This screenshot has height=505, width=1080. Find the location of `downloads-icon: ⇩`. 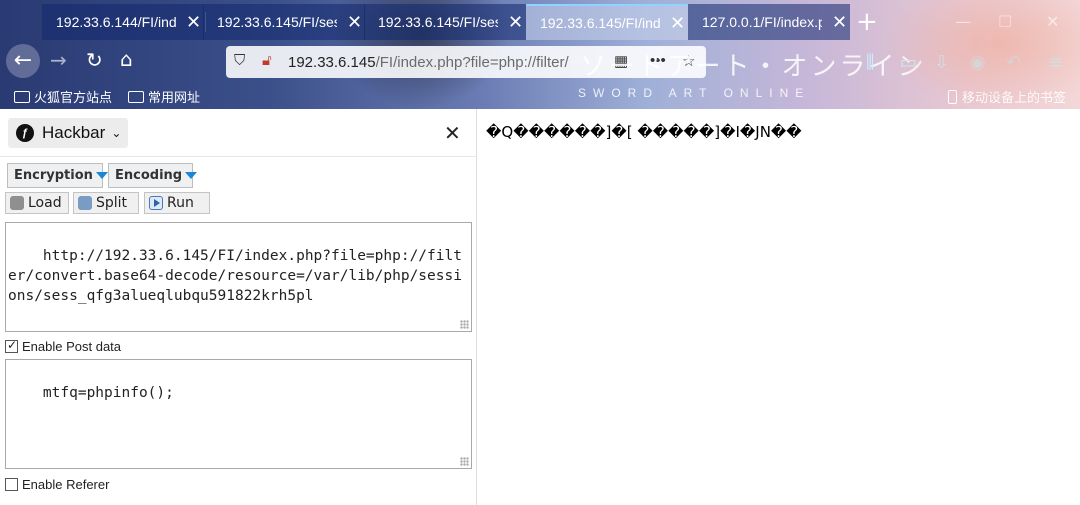

downloads-icon: ⇩ is located at coordinates (941, 62).